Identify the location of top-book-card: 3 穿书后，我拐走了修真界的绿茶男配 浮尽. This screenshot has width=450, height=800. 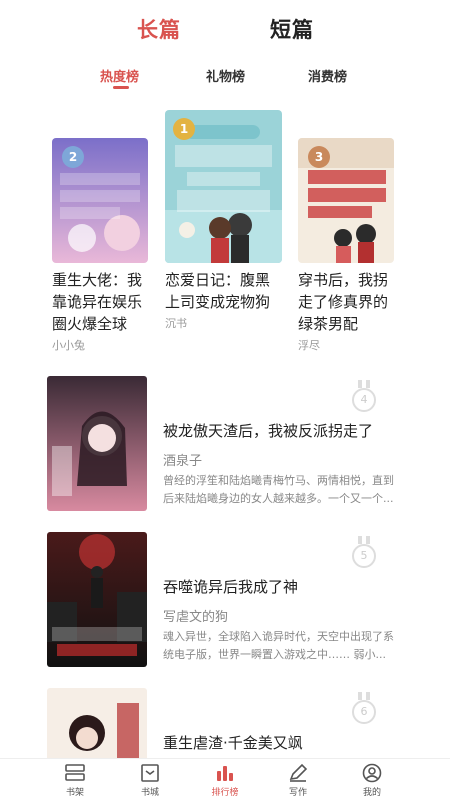
(347, 245).